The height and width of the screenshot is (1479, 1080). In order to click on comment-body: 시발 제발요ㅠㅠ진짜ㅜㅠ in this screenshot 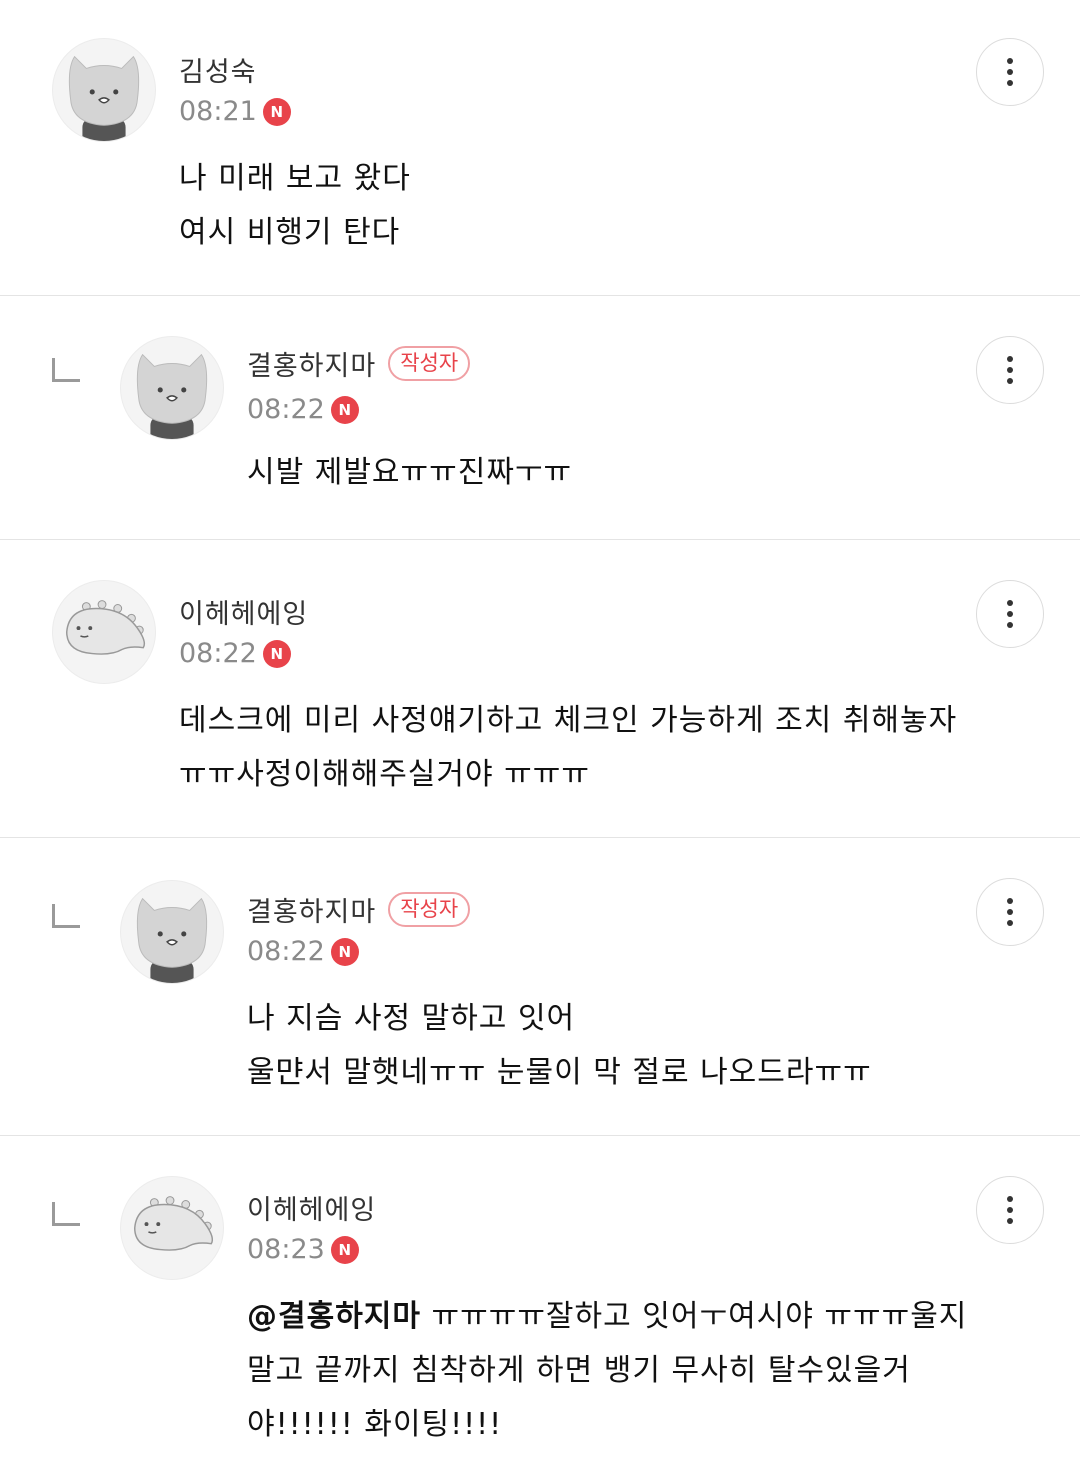, I will do `click(409, 473)`.